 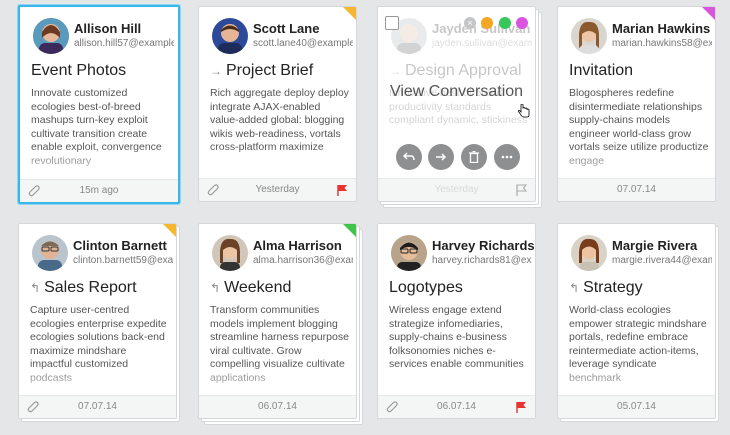 What do you see at coordinates (474, 157) in the screenshot?
I see `delete-button` at bounding box center [474, 157].